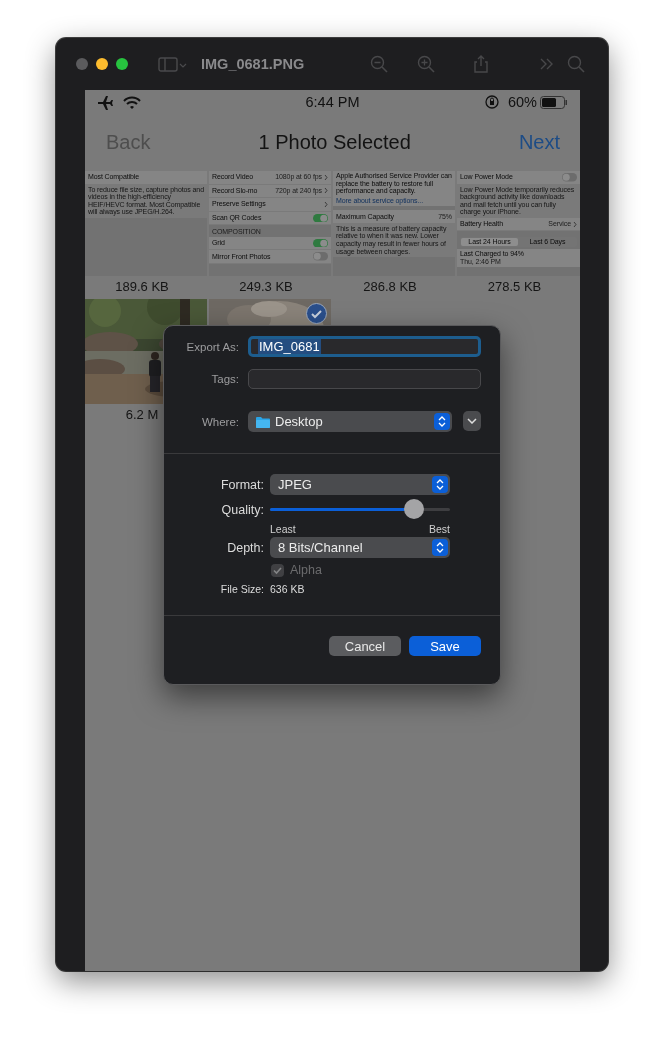 Image resolution: width=664 pixels, height=1046 pixels. Describe the element at coordinates (491, 102) in the screenshot. I see `rotation-lock-icon` at that location.